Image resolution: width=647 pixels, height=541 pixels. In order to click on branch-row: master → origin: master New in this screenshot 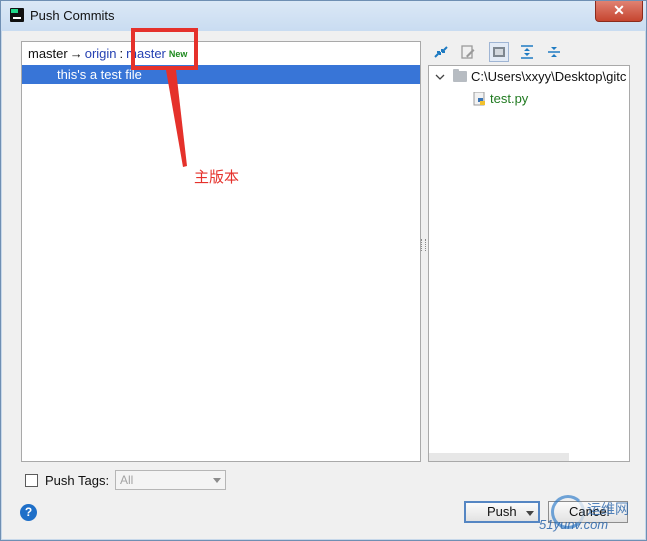, I will do `click(107, 54)`.